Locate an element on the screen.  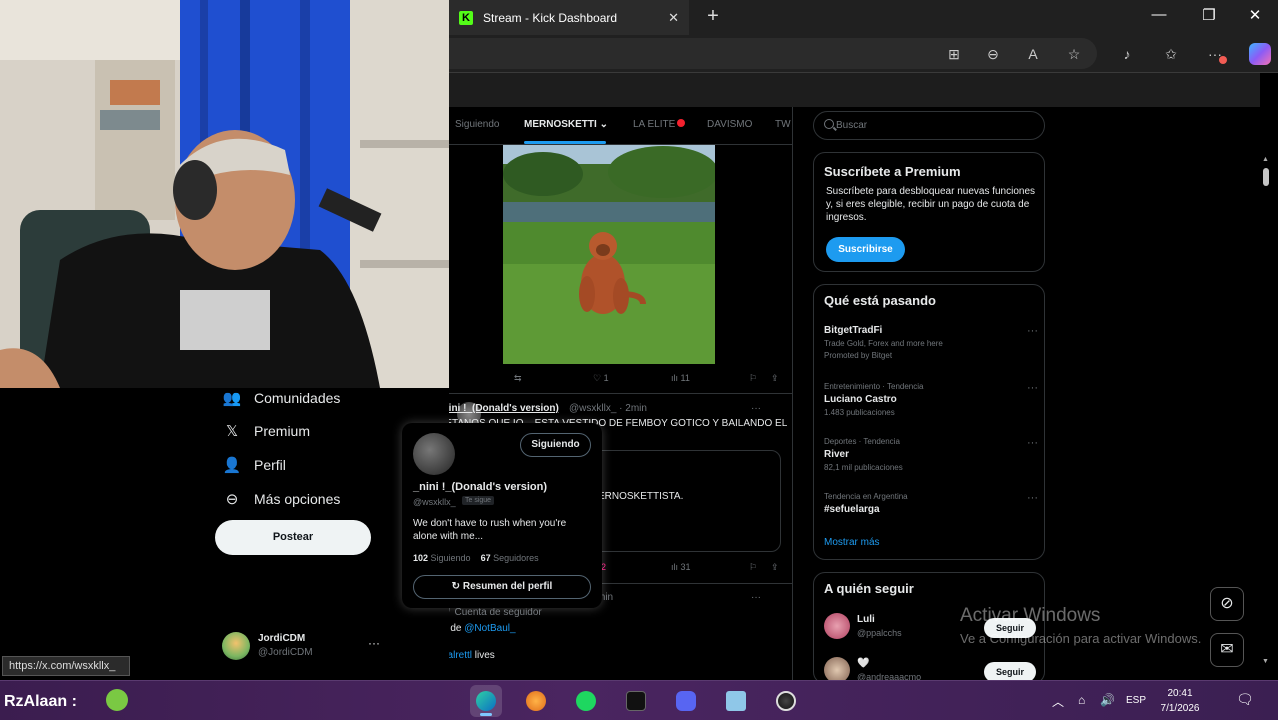
subscribe-button: Suscribirse is located at coordinates (865, 249).